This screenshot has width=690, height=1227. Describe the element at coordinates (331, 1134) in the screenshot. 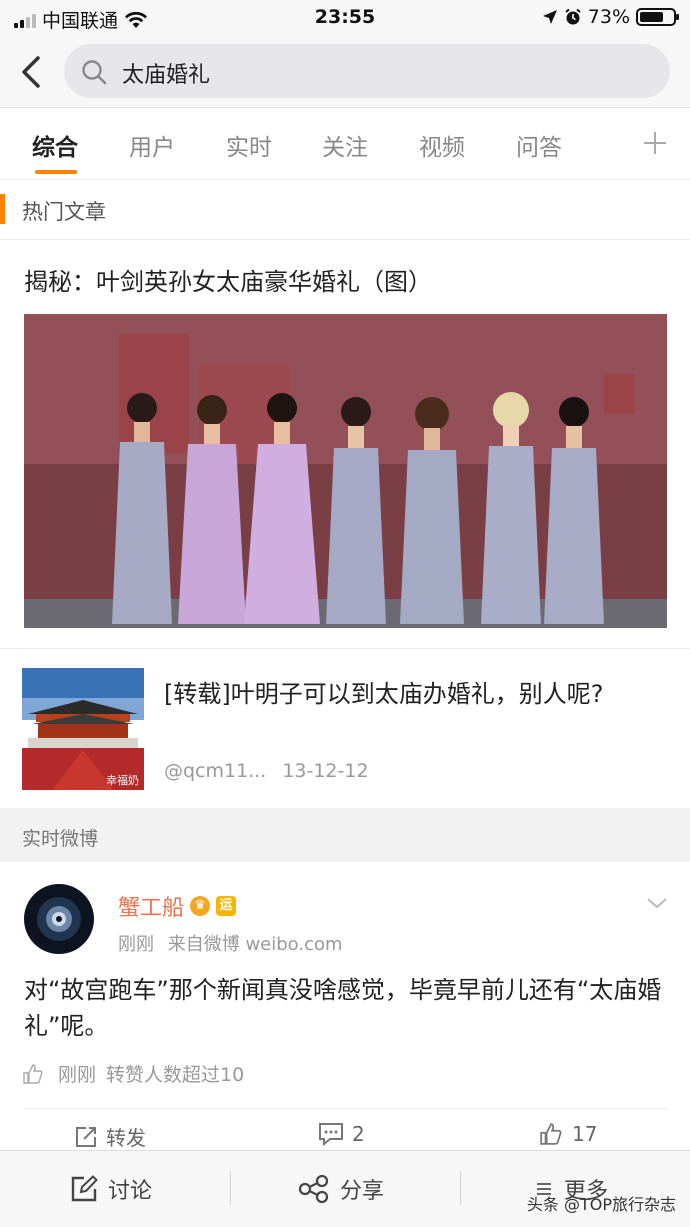

I see `comment-icon` at that location.